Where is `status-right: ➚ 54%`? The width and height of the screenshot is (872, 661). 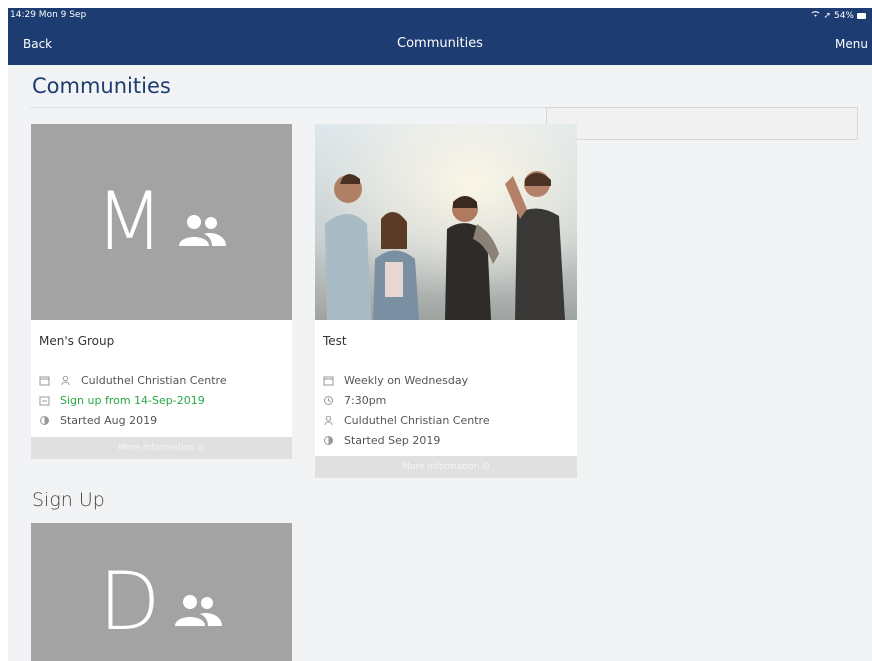
status-right: ➚ 54% is located at coordinates (838, 15).